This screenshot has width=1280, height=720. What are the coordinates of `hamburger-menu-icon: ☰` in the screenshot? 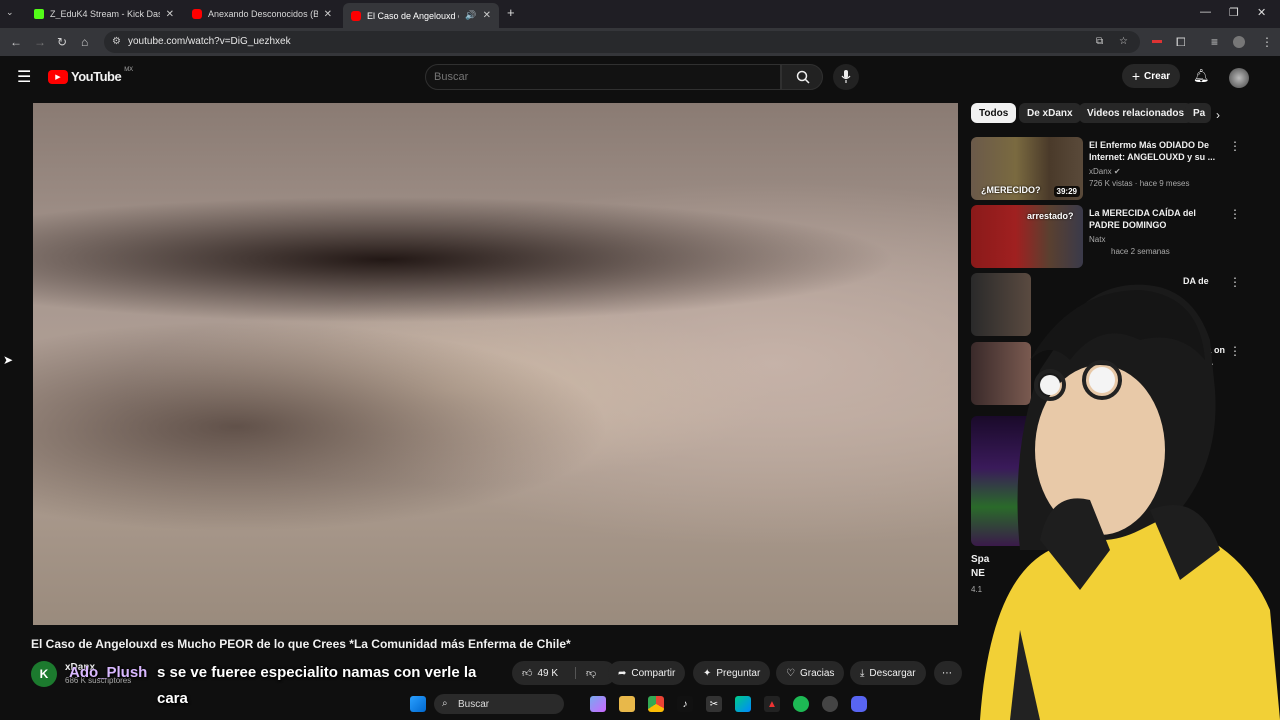 It's located at (24, 77).